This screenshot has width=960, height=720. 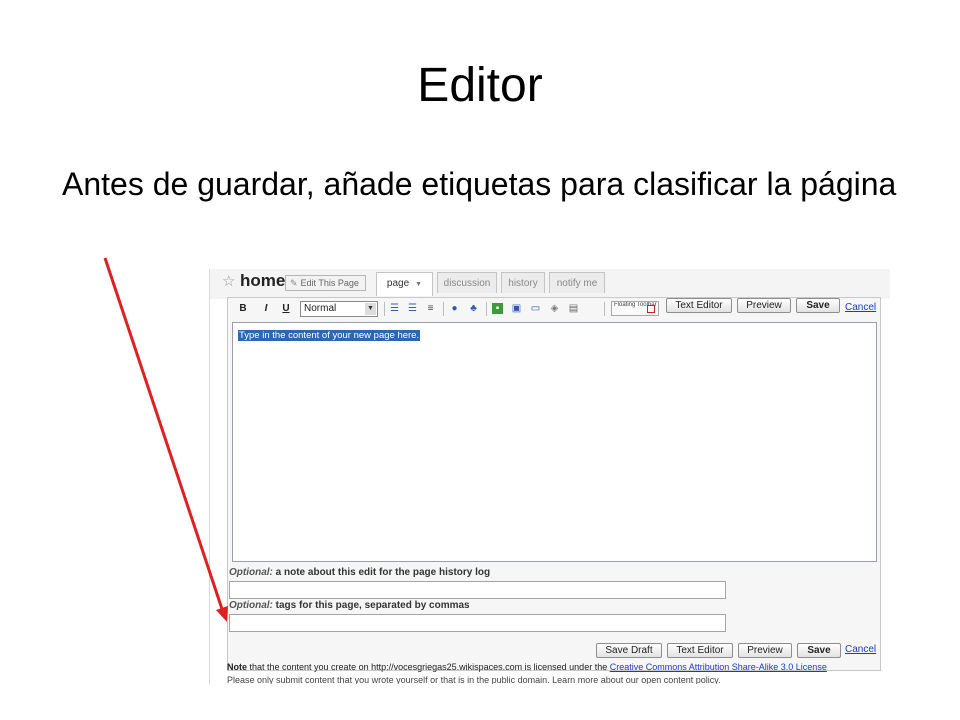 I want to click on page-title: home, so click(x=263, y=280).